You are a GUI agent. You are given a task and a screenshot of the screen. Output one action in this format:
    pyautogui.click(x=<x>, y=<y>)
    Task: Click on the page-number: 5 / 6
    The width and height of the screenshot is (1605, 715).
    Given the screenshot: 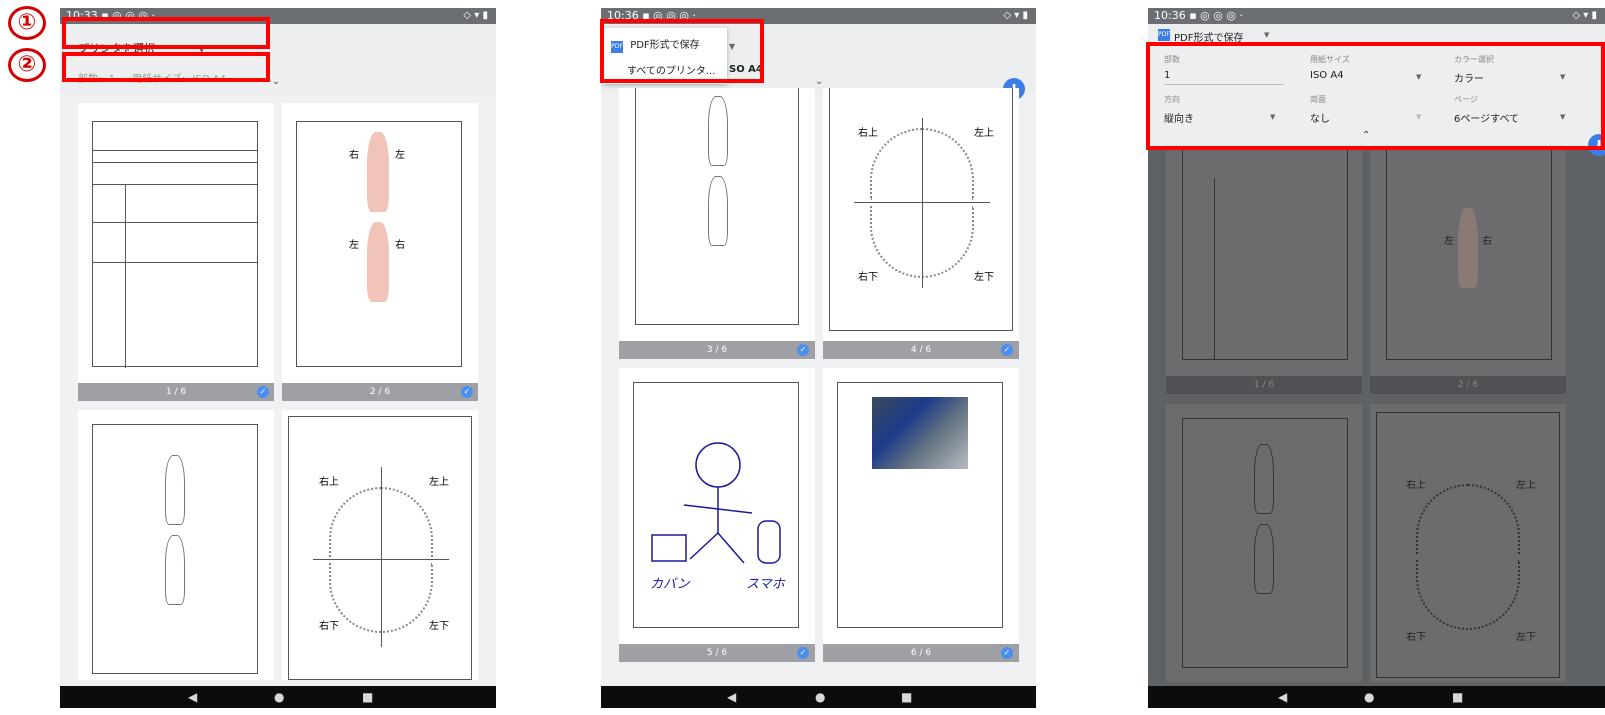 What is the action you would take?
    pyautogui.click(x=717, y=653)
    